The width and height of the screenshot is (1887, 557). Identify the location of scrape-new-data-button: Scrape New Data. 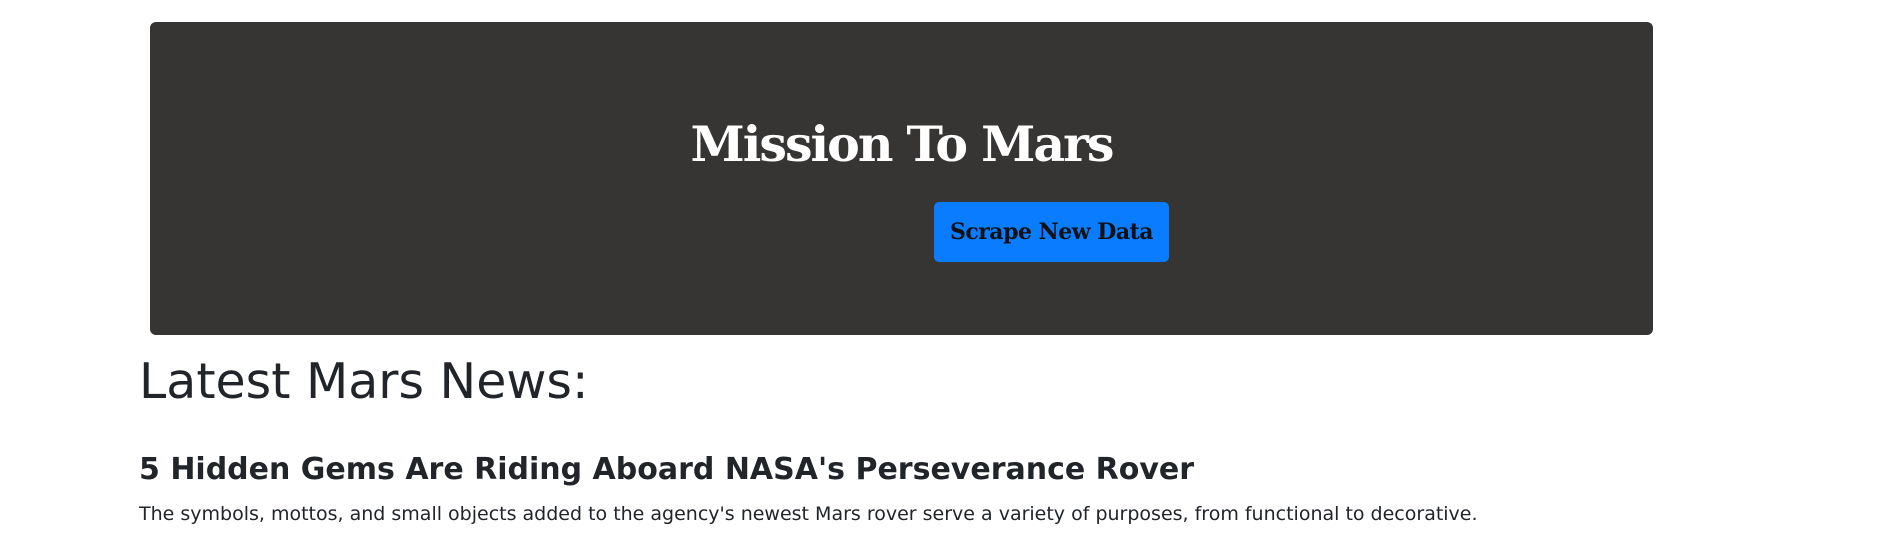
(1051, 232).